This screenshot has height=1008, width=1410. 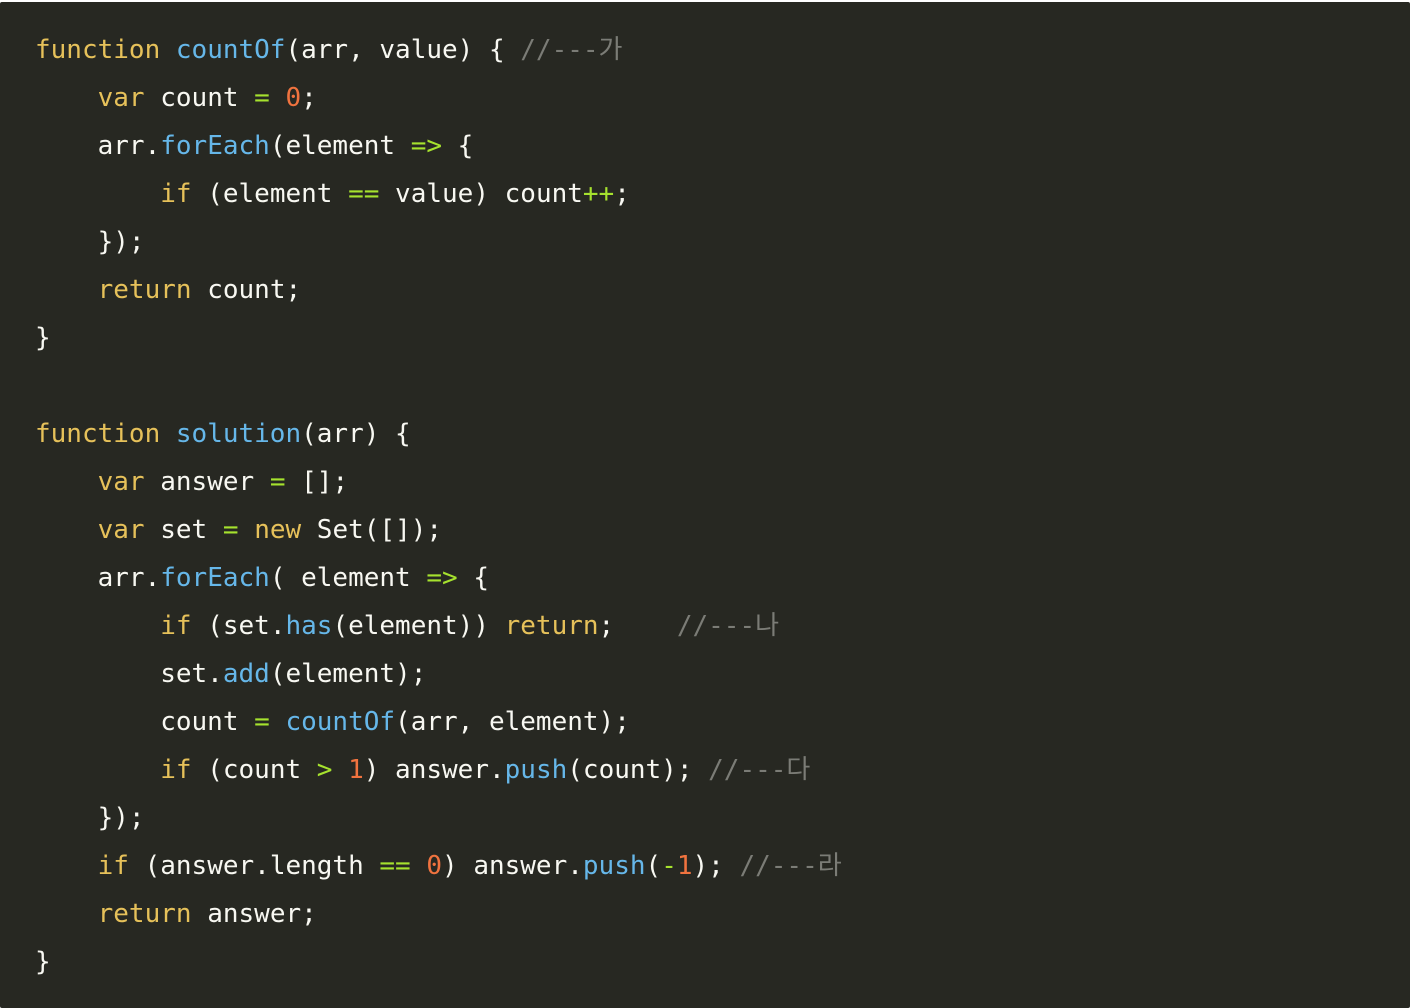 What do you see at coordinates (598, 194) in the screenshot?
I see `operator-token: ++` at bounding box center [598, 194].